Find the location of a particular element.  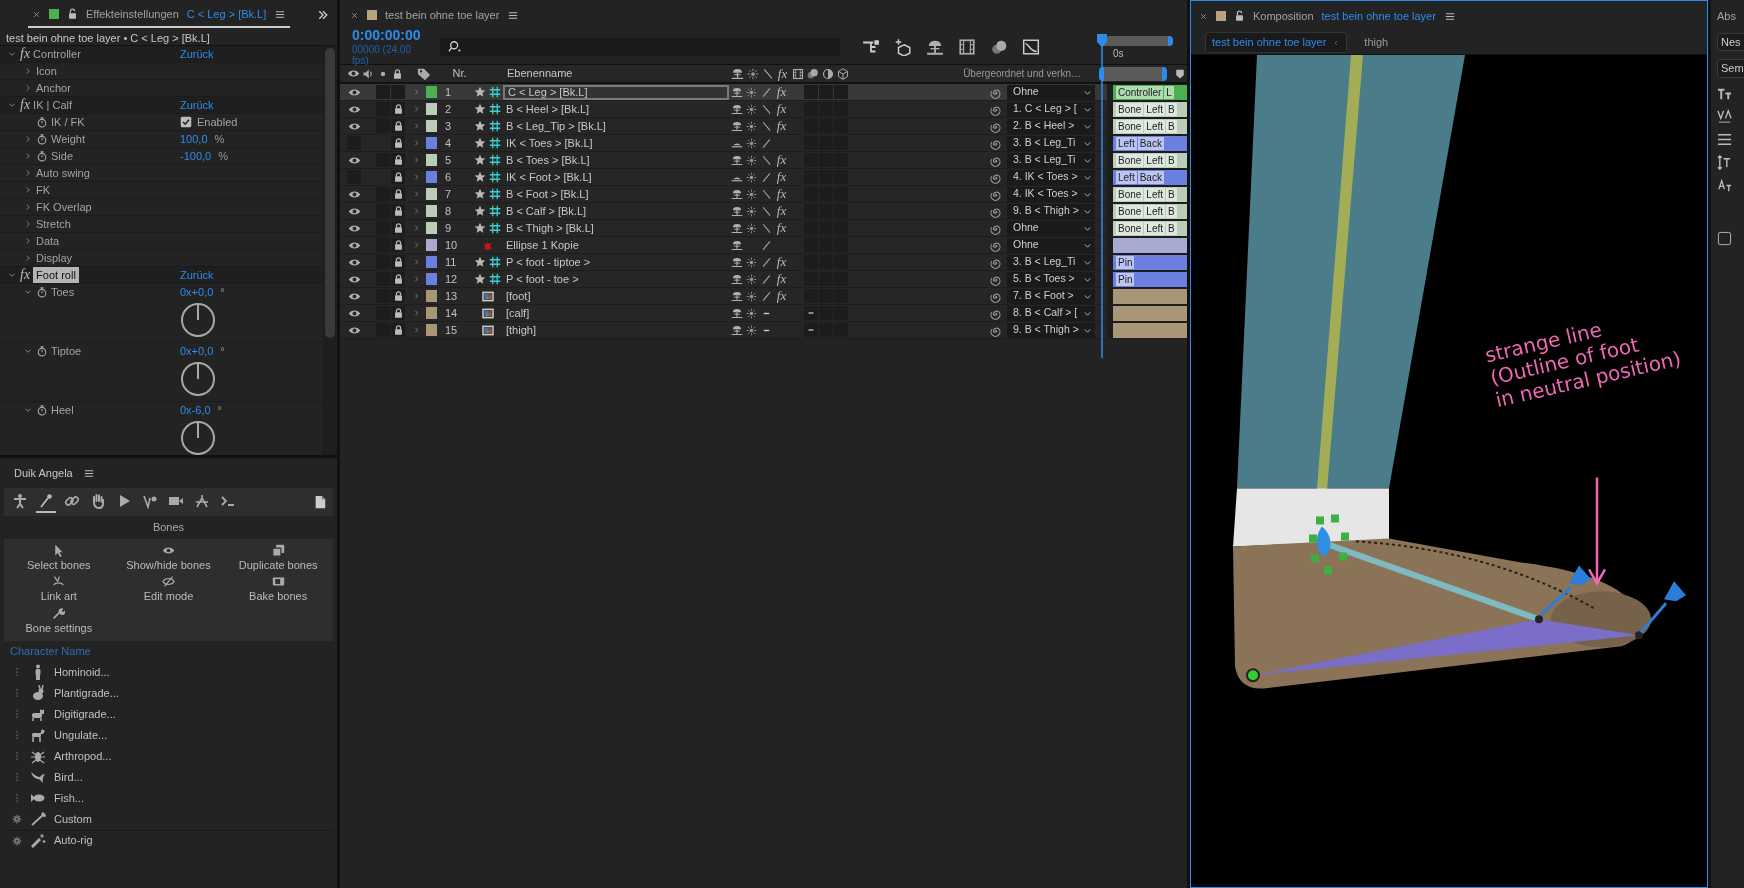

quality-icon is located at coordinates (767, 73).